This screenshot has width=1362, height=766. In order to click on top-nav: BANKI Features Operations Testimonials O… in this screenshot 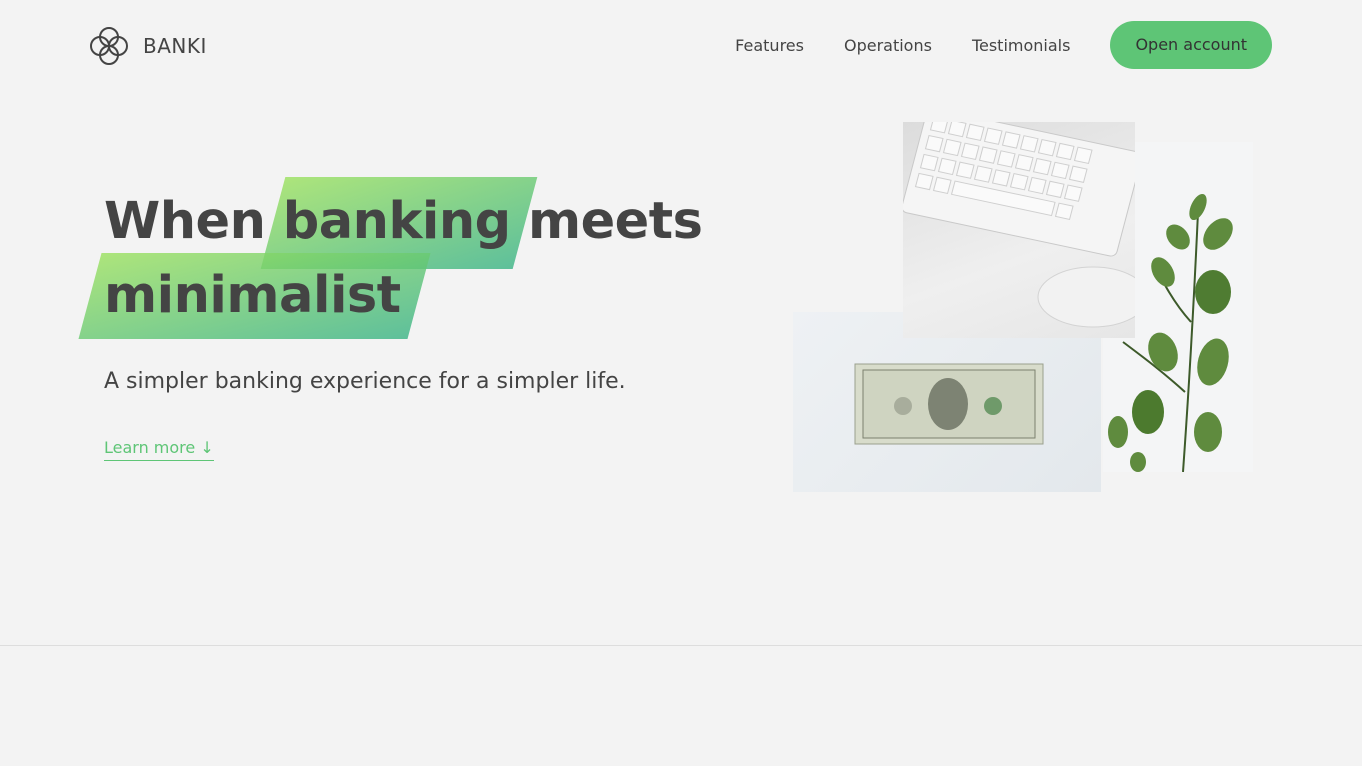, I will do `click(681, 45)`.